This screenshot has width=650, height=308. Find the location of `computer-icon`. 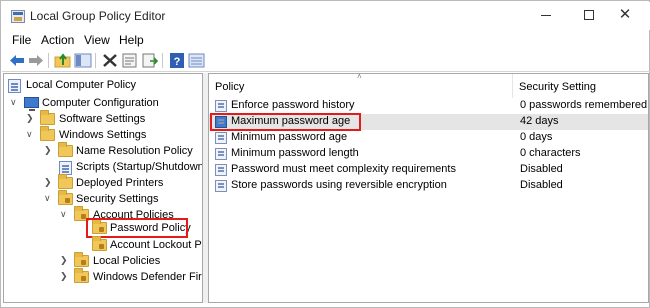

computer-icon is located at coordinates (31, 104).